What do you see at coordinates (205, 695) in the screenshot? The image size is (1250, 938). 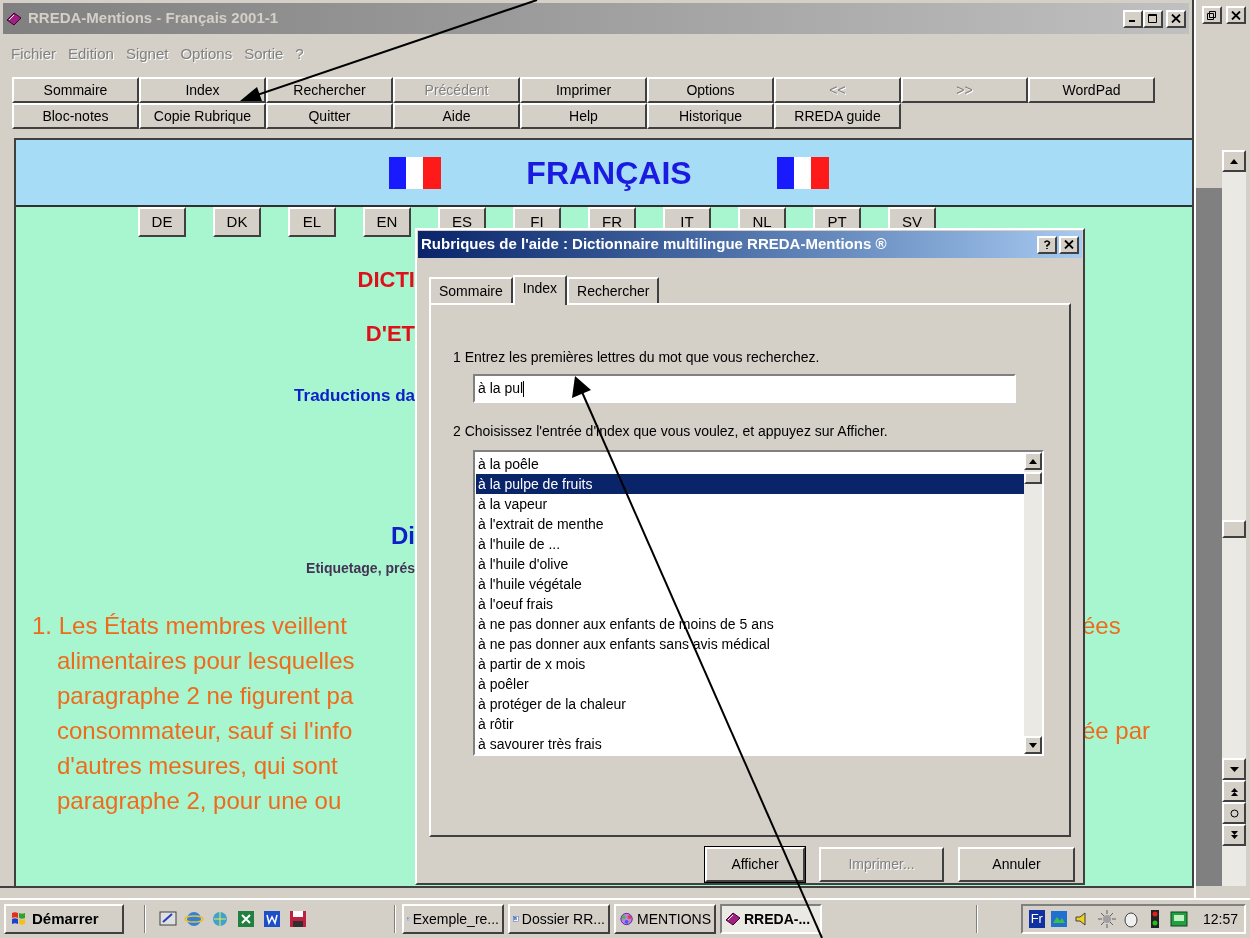 I see `paragraph-line: paragraphe 2 ne figurent pa` at bounding box center [205, 695].